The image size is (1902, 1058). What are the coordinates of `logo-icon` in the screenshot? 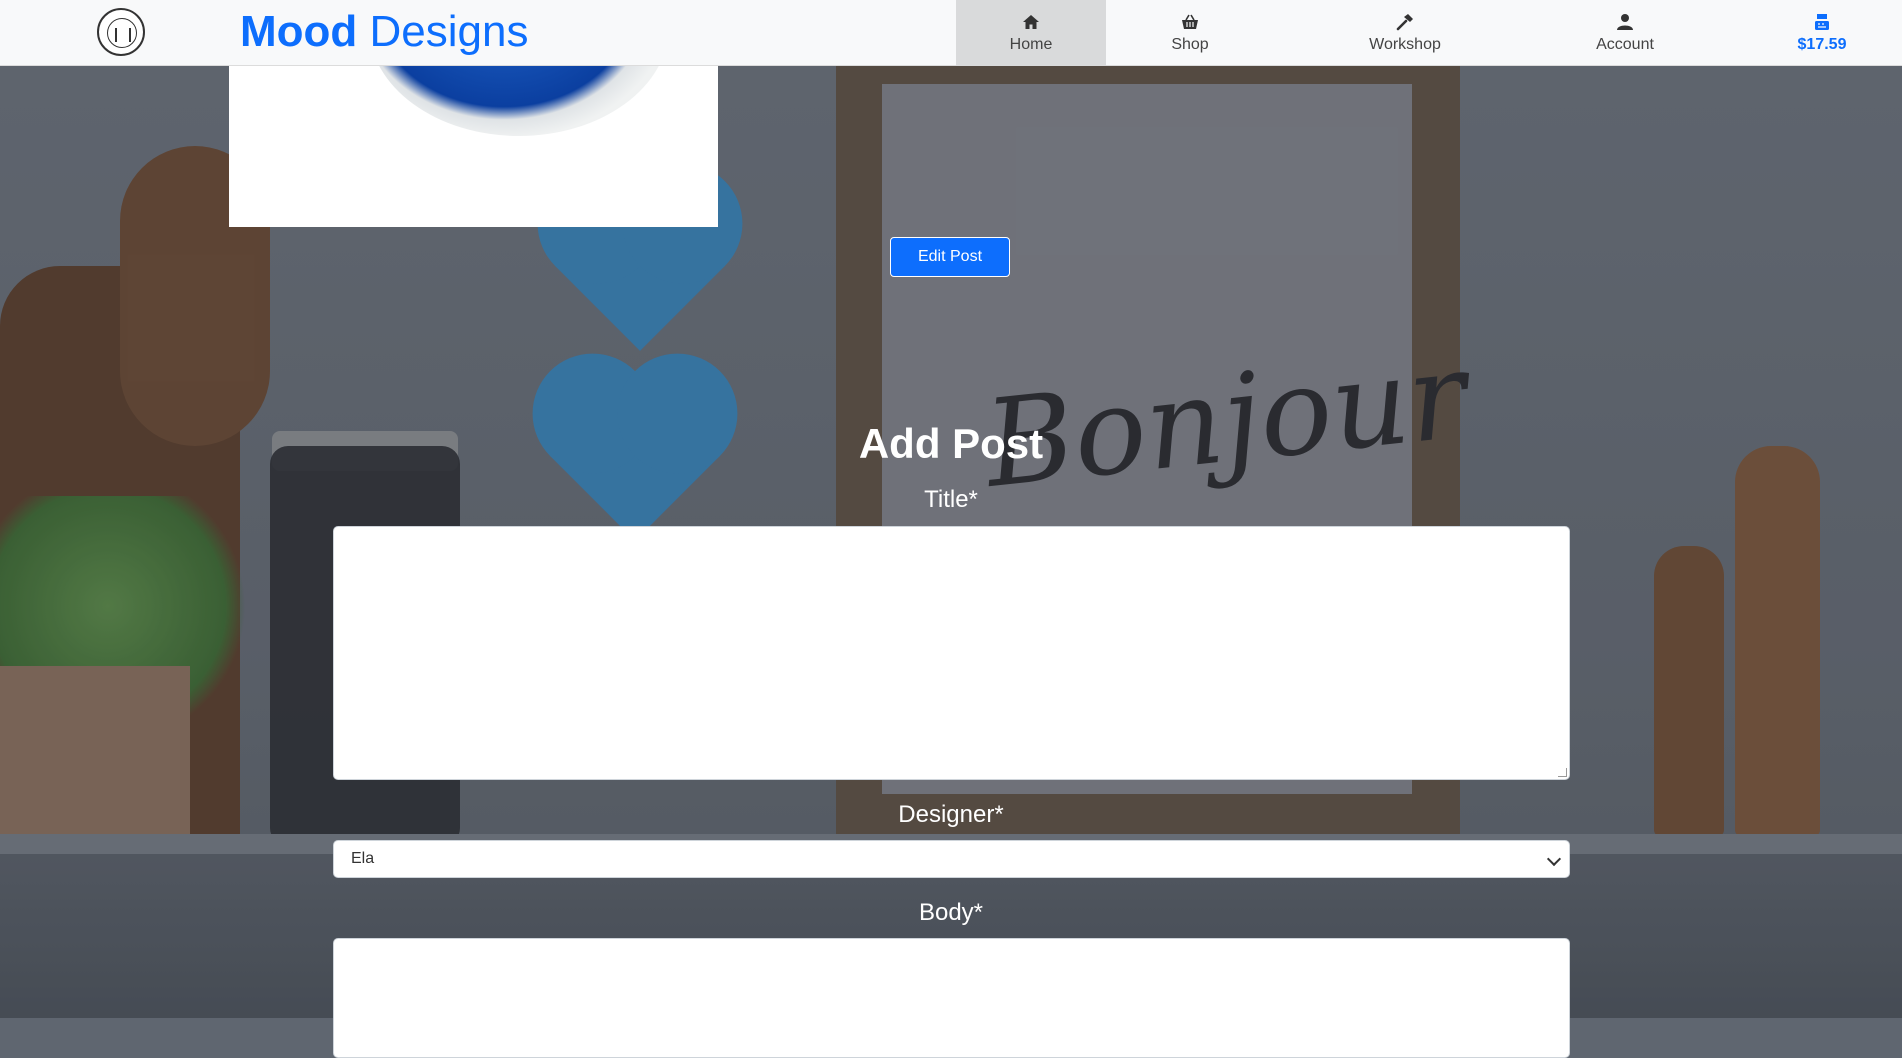 It's located at (121, 32).